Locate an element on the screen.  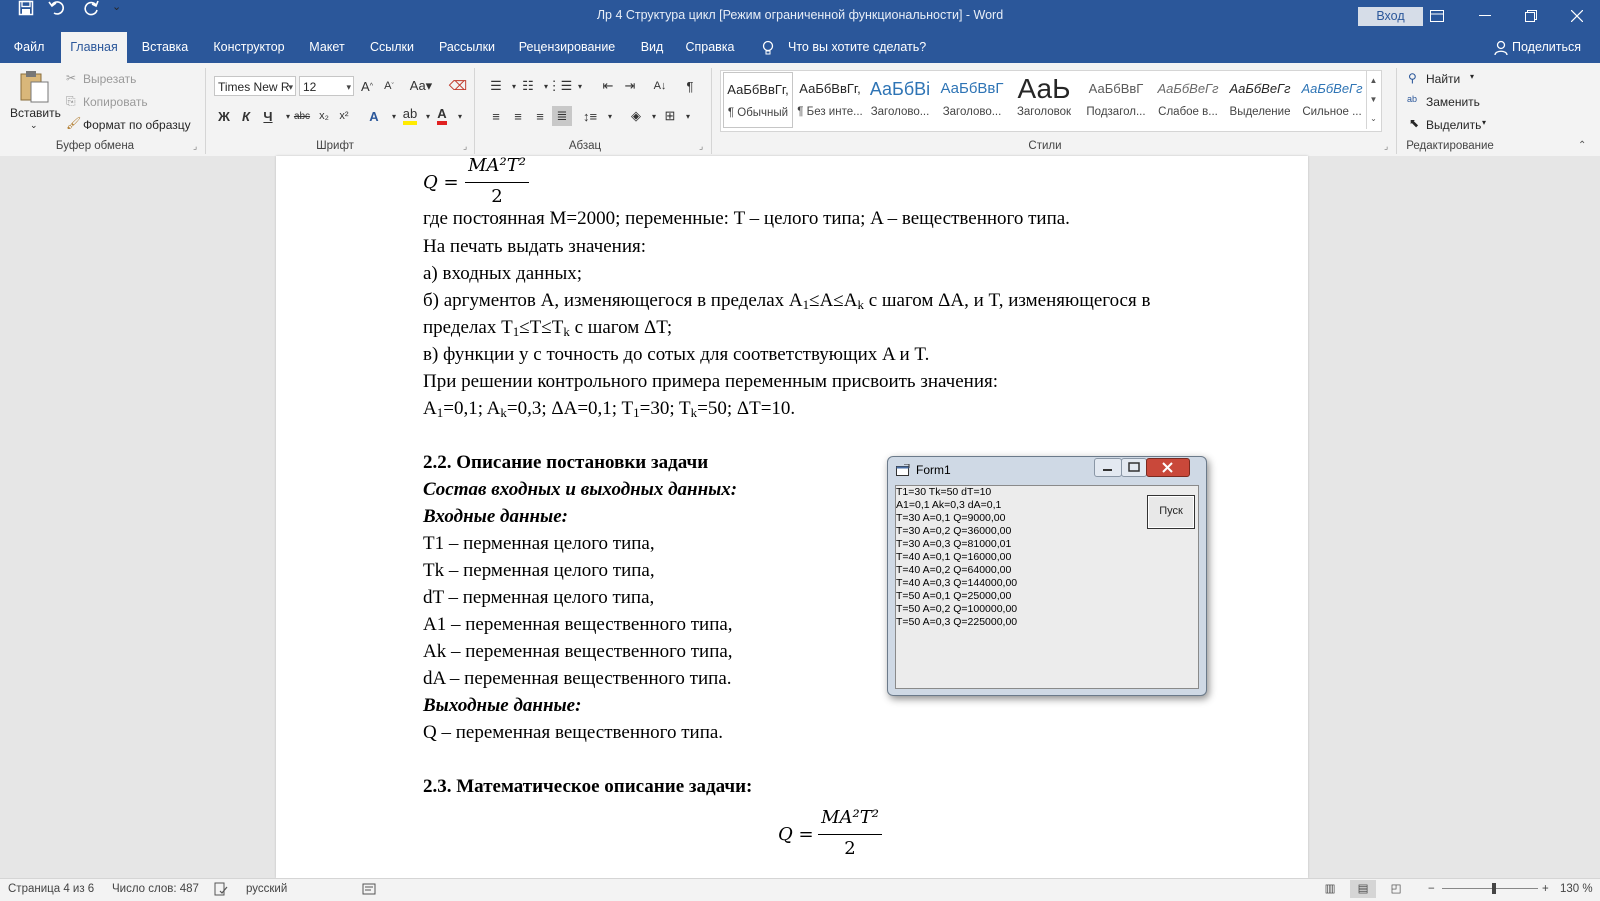
font-dialog-launcher: ⌟ is located at coordinates (465, 146).